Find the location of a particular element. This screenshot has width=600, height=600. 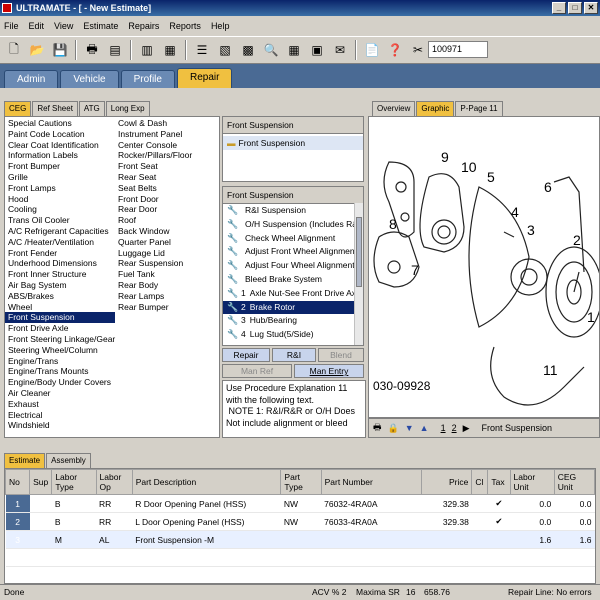

category-item: Front Fender is located at coordinates (60, 253).